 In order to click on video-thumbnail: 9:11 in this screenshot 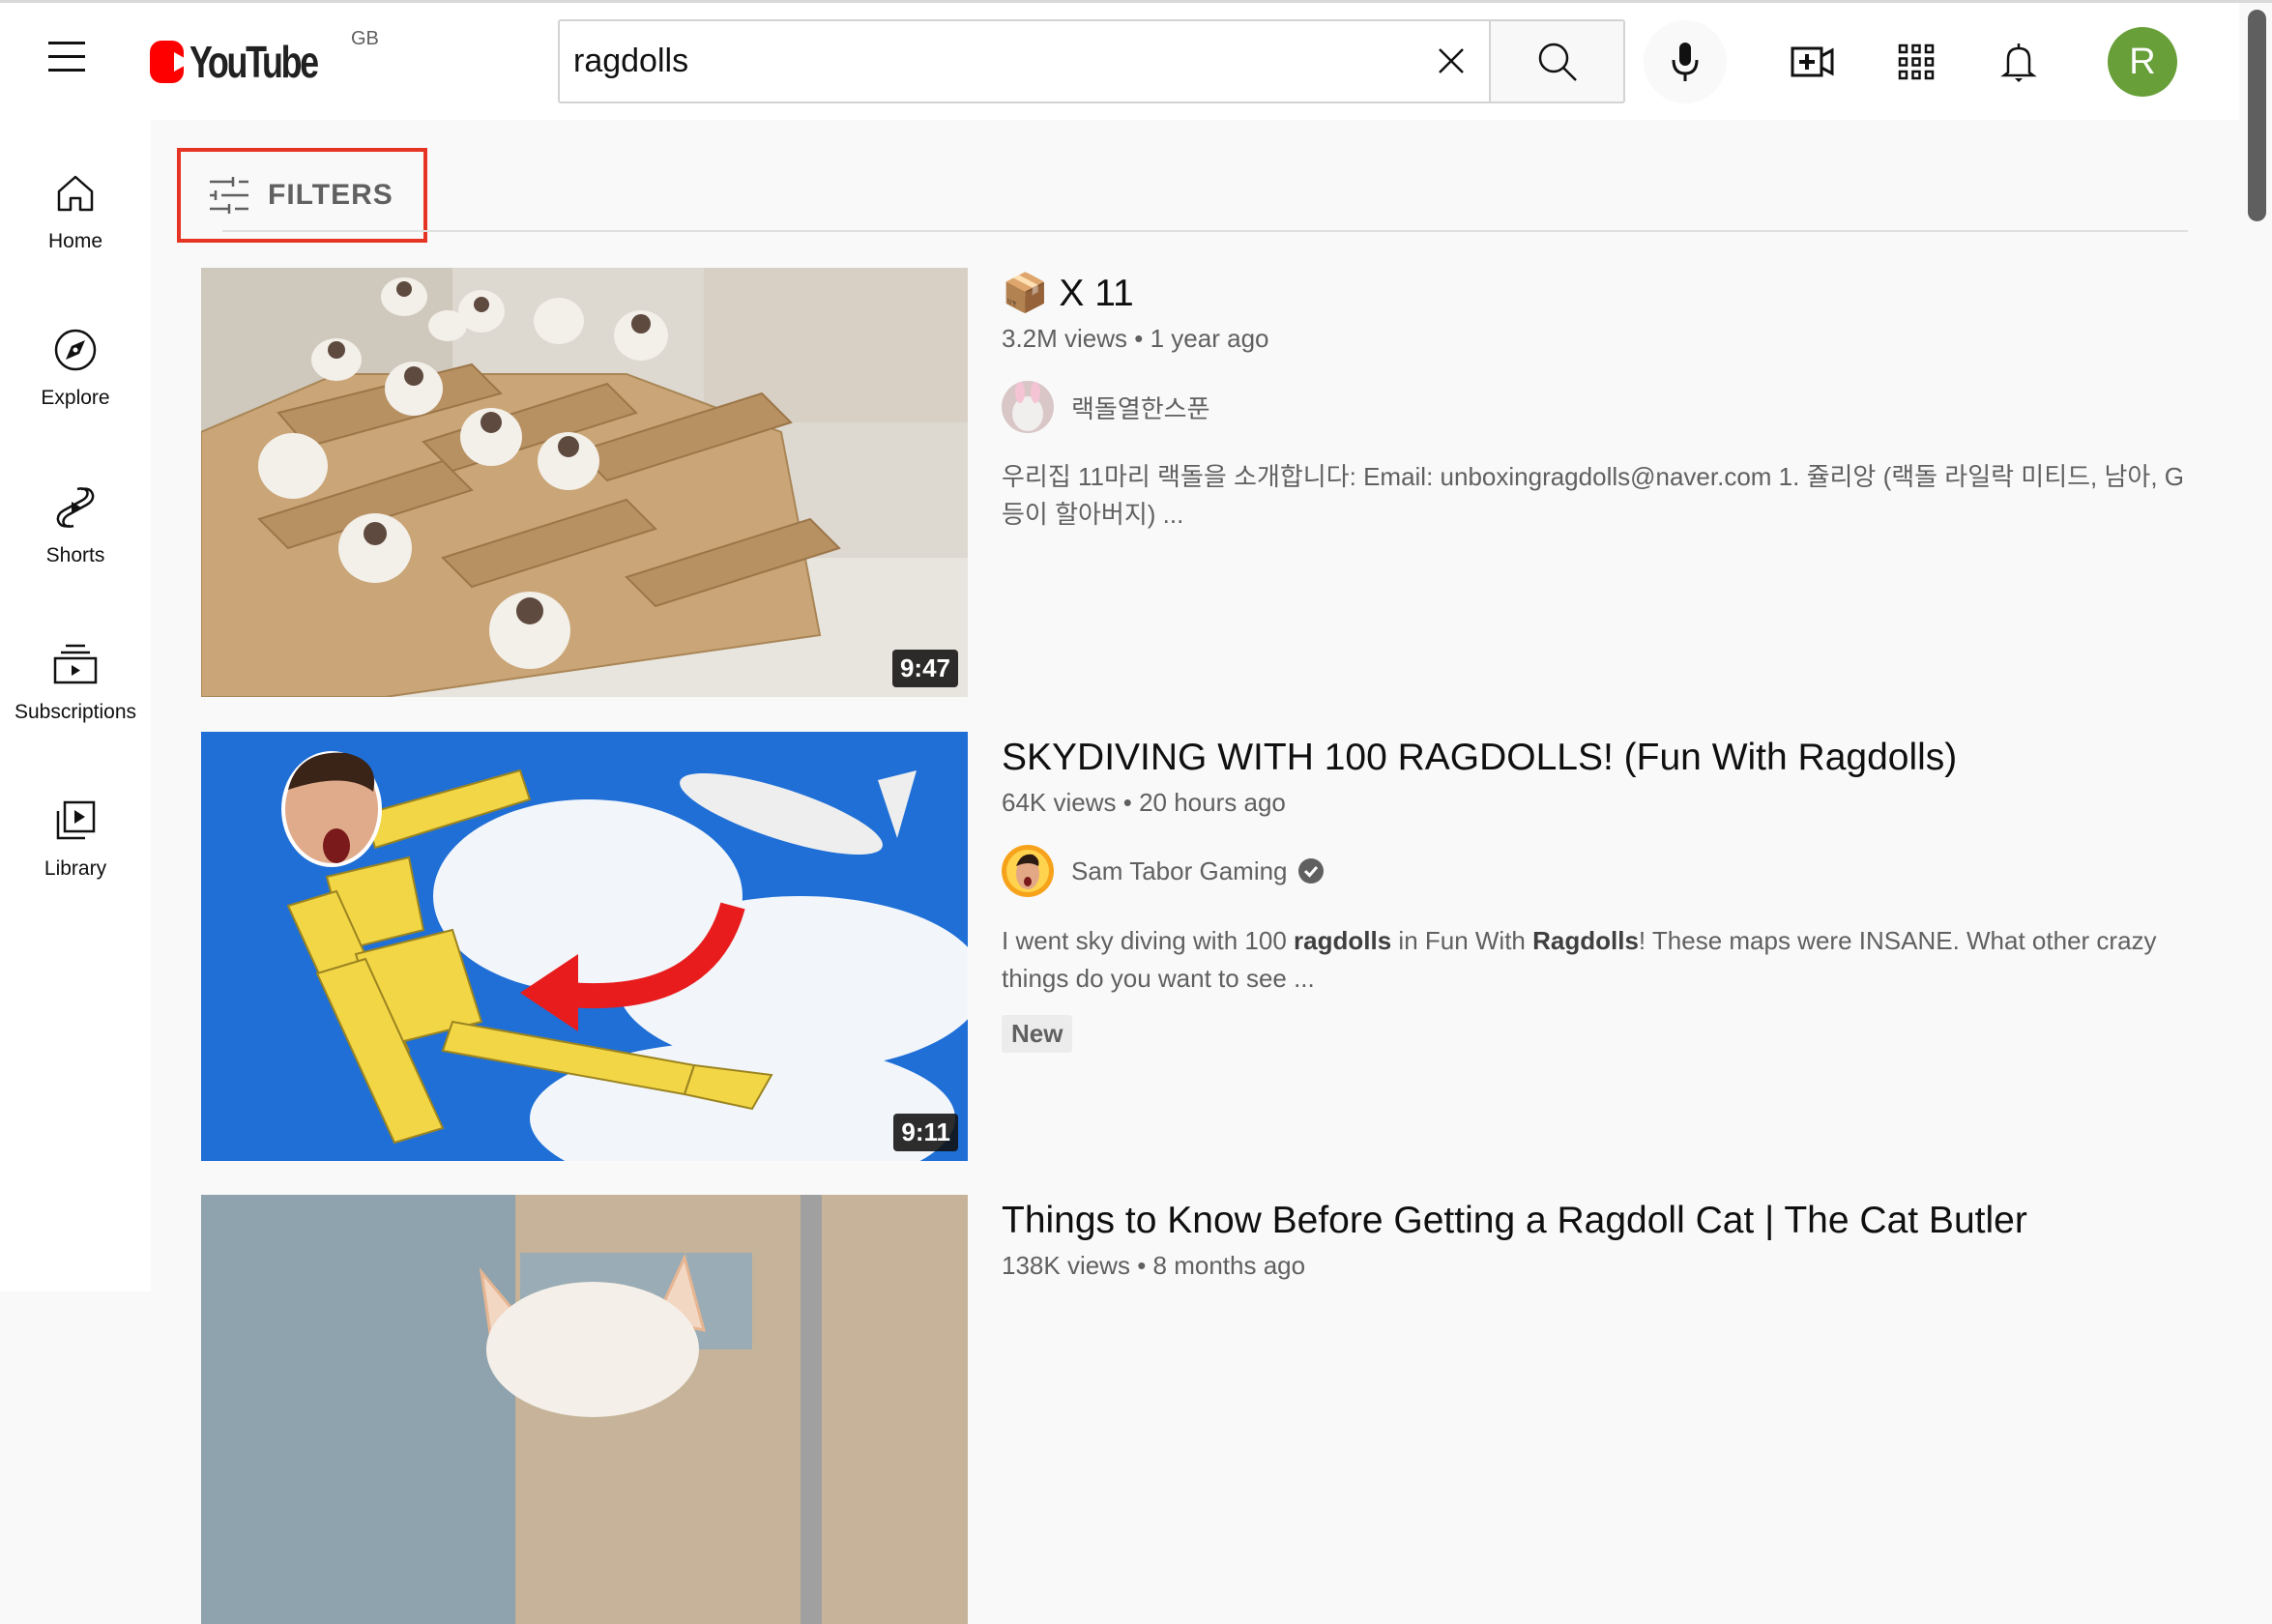, I will do `click(584, 946)`.